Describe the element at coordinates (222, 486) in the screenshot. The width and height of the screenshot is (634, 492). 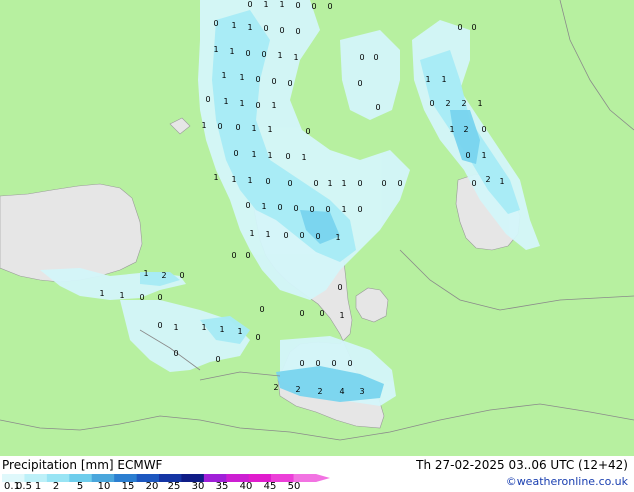
I see `scale-tick-label: 35` at that location.